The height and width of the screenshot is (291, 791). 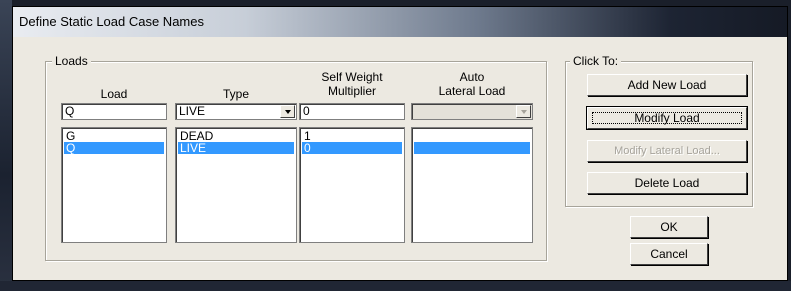 What do you see at coordinates (351, 91) in the screenshot?
I see `header-self-weight-line2: Multiplier` at bounding box center [351, 91].